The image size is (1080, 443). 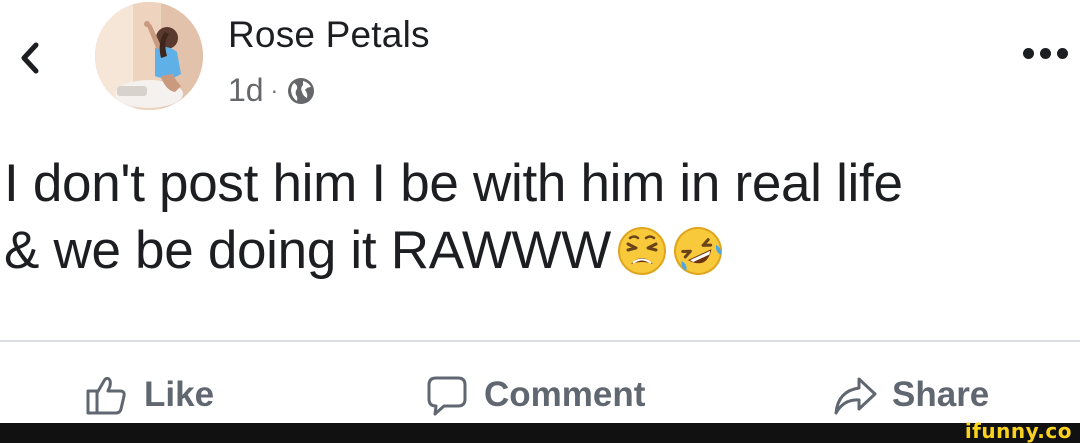 What do you see at coordinates (1018, 431) in the screenshot?
I see `ifunny-watermark: ifunny.co` at bounding box center [1018, 431].